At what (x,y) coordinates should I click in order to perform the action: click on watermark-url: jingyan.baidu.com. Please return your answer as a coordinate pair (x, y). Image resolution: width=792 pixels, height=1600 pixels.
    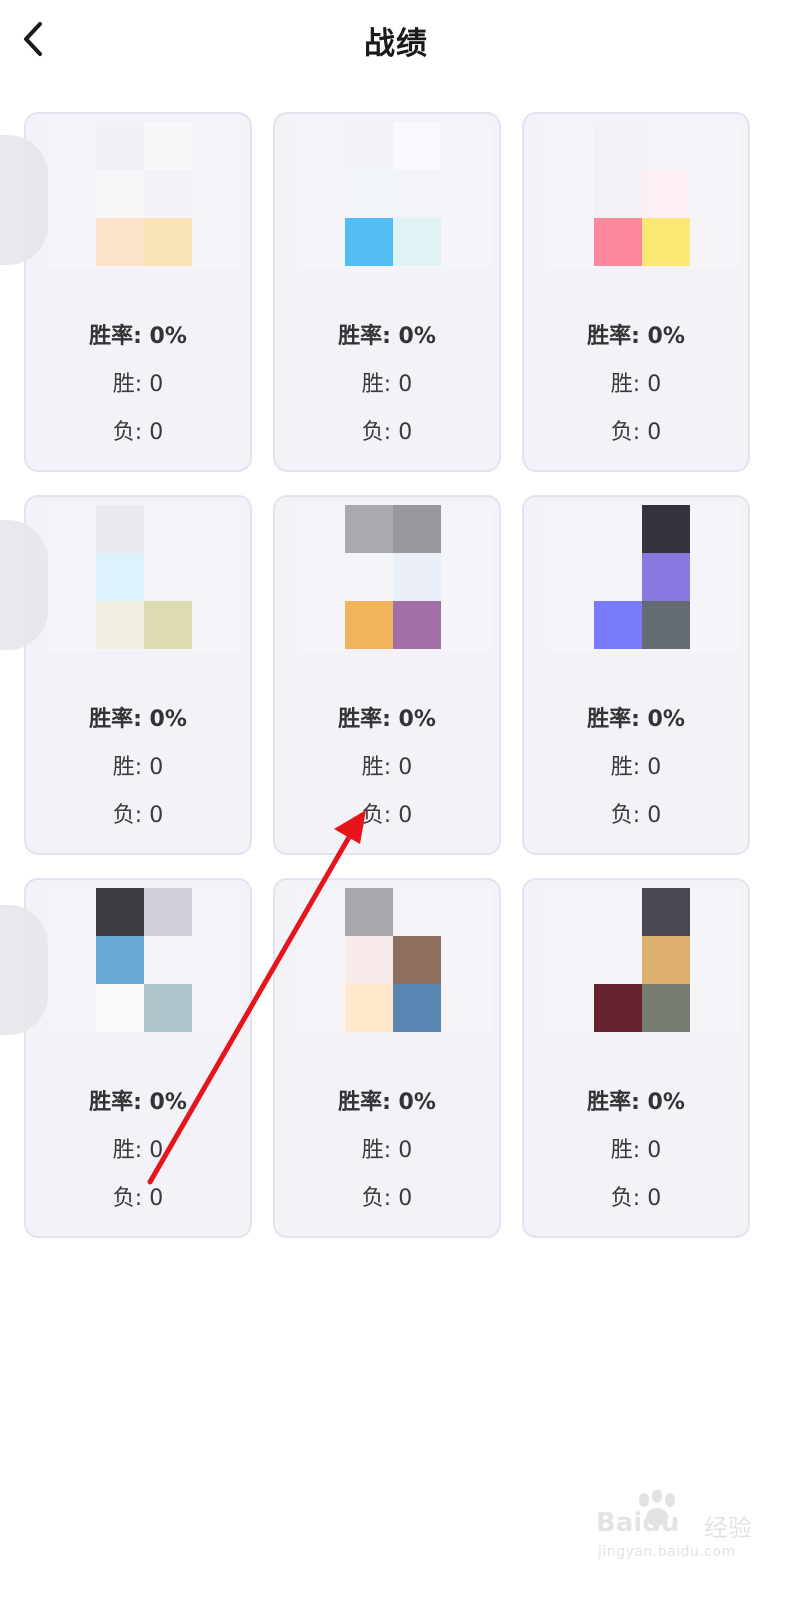
    Looking at the image, I should click on (667, 1552).